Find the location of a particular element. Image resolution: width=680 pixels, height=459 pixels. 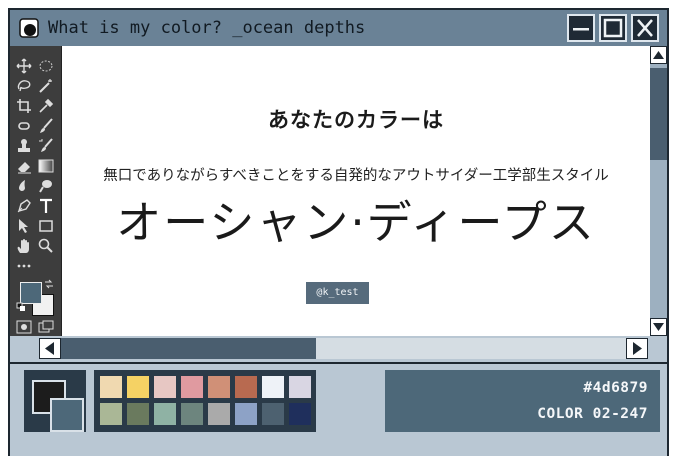

arrow-up-icon is located at coordinates (658, 55).